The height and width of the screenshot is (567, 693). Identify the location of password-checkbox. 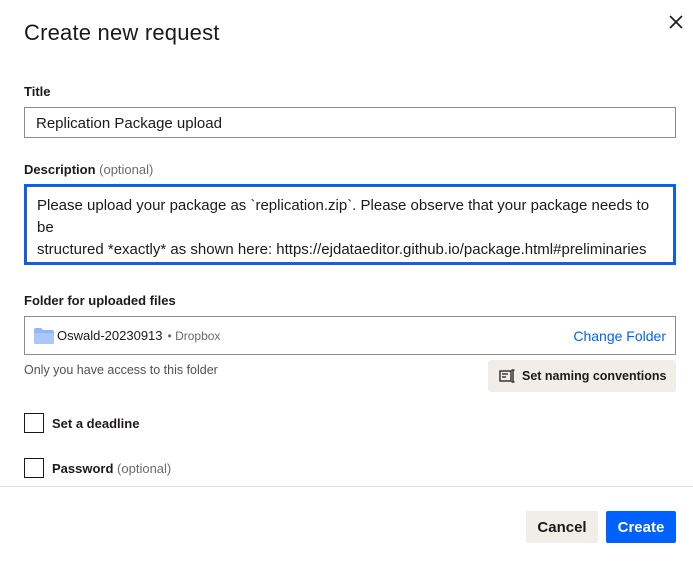
(34, 468).